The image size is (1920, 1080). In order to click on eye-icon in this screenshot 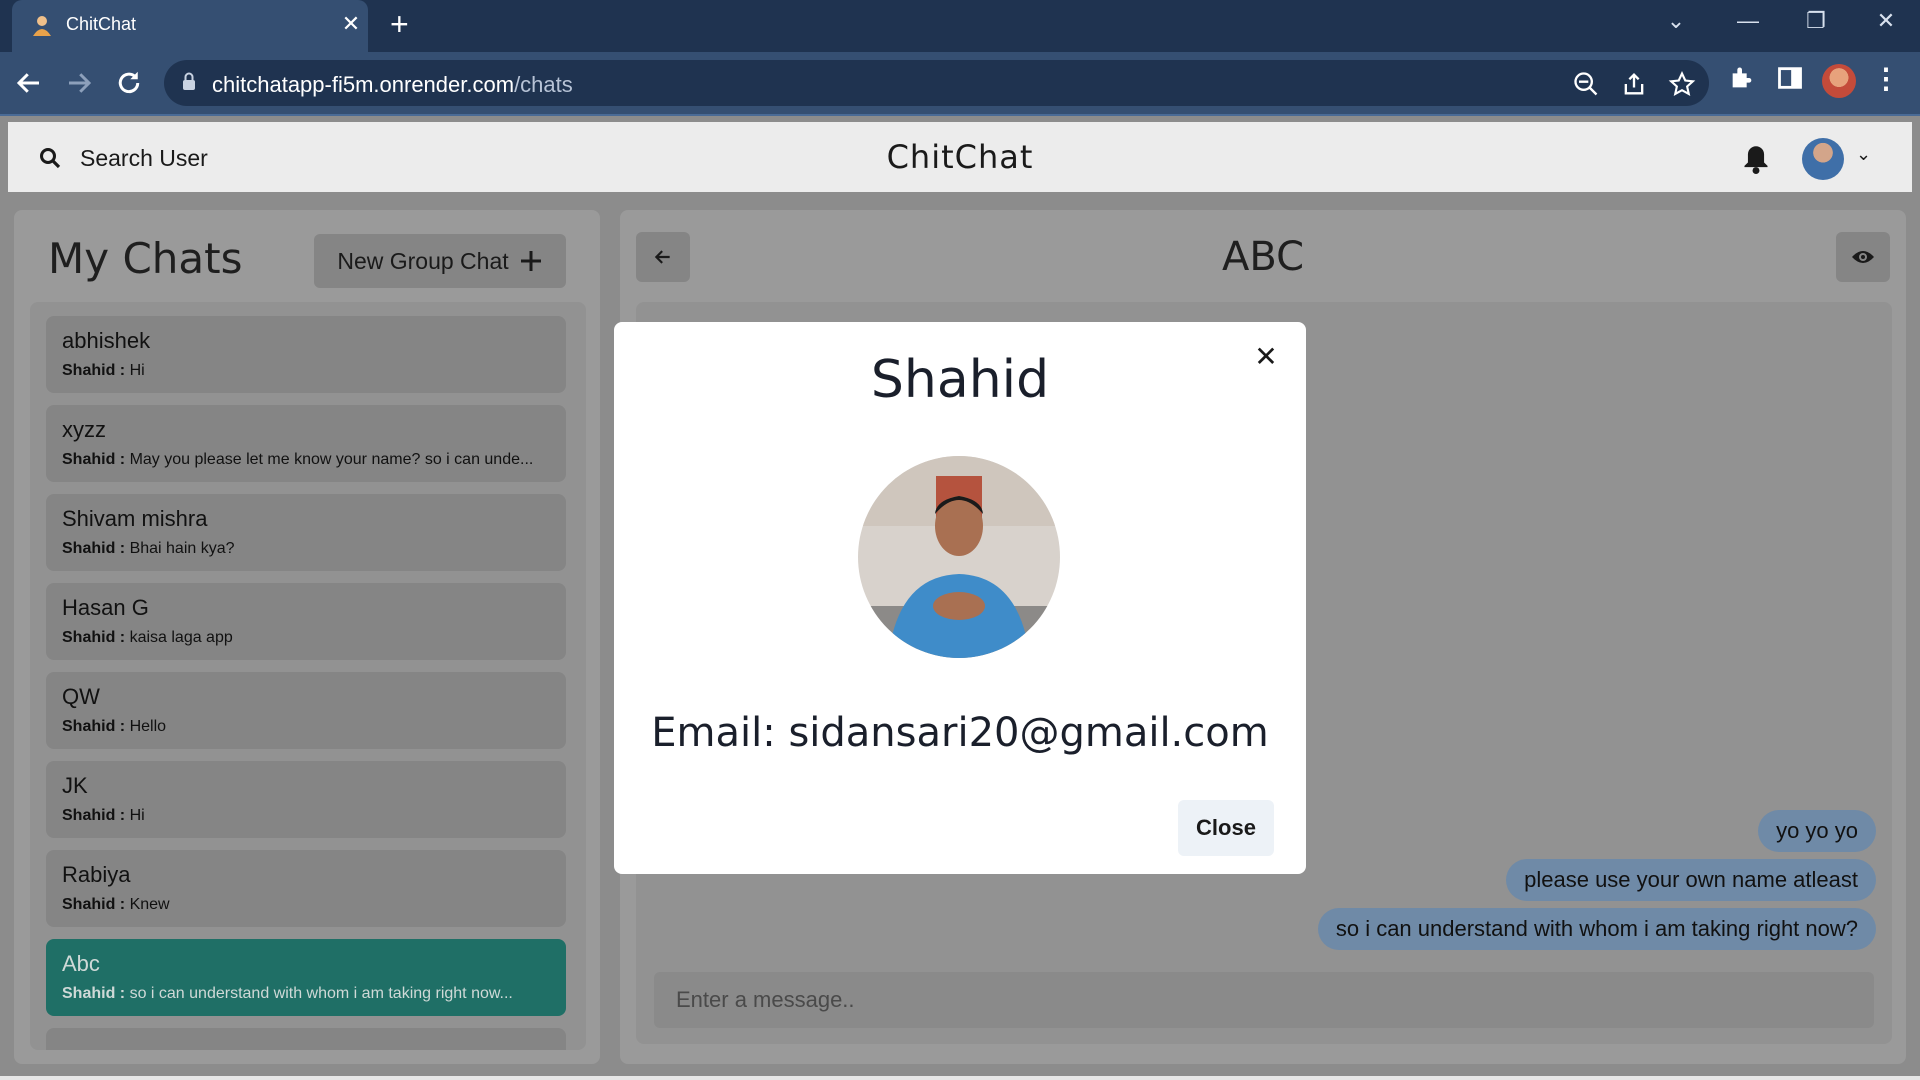, I will do `click(1863, 257)`.